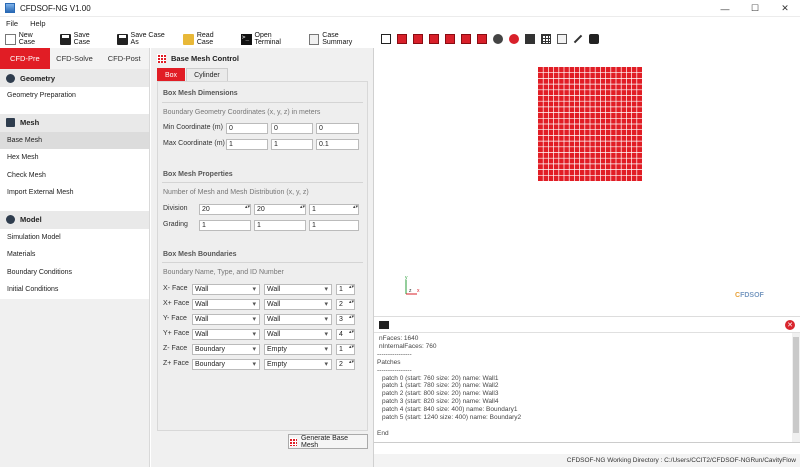 Image resolution: width=800 pixels, height=467 pixels. Describe the element at coordinates (226, 364) in the screenshot. I see `z-plus-name-select: Boundary` at that location.